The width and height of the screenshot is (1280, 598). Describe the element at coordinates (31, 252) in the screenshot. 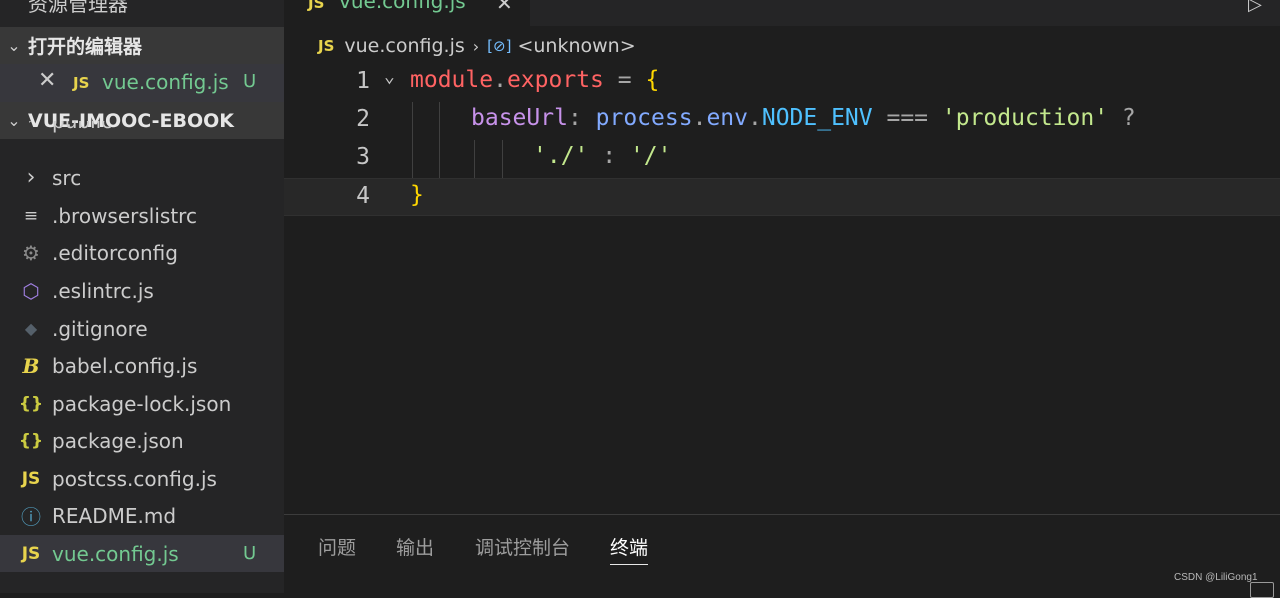

I see `gear-icon: ⚙` at that location.